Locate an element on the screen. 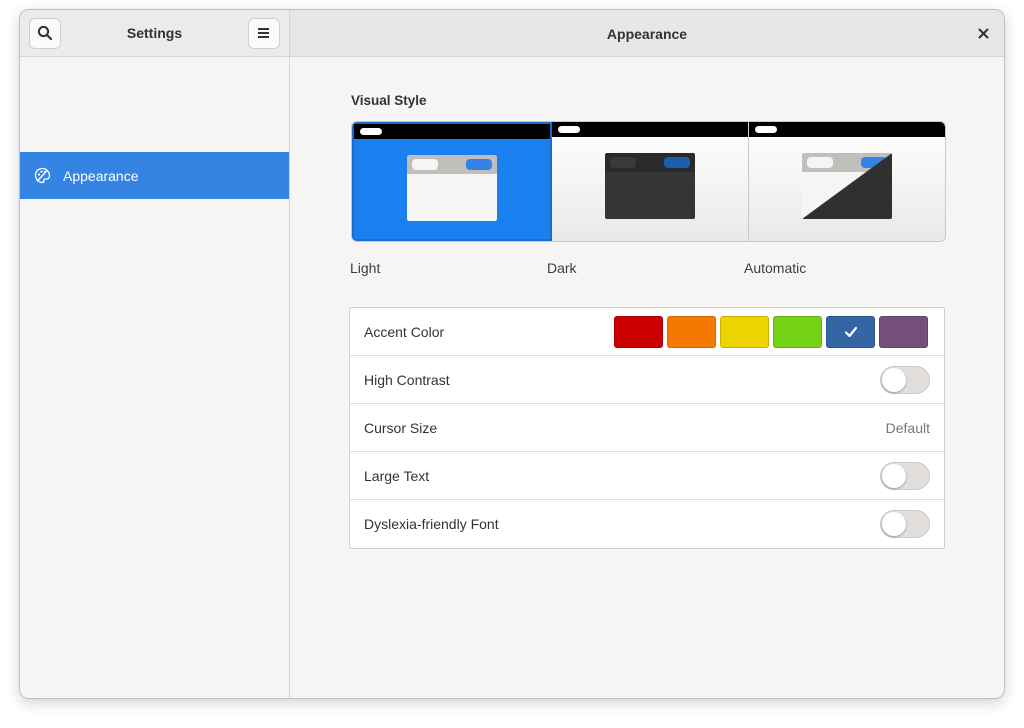 Image resolution: width=1024 pixels, height=728 pixels. accent-swatch-blue is located at coordinates (850, 331).